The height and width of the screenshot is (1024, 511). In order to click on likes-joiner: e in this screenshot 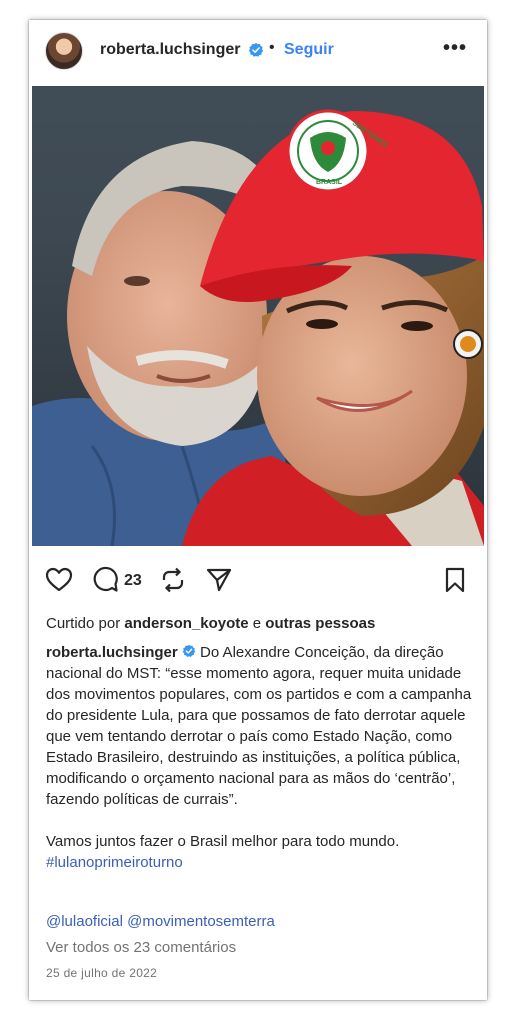, I will do `click(257, 623)`.